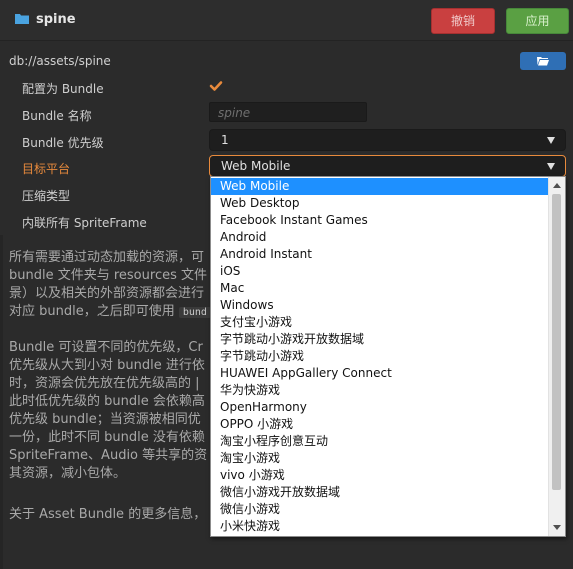 The width and height of the screenshot is (573, 569). Describe the element at coordinates (216, 86) in the screenshot. I see `bundle-config-checkbox` at that location.